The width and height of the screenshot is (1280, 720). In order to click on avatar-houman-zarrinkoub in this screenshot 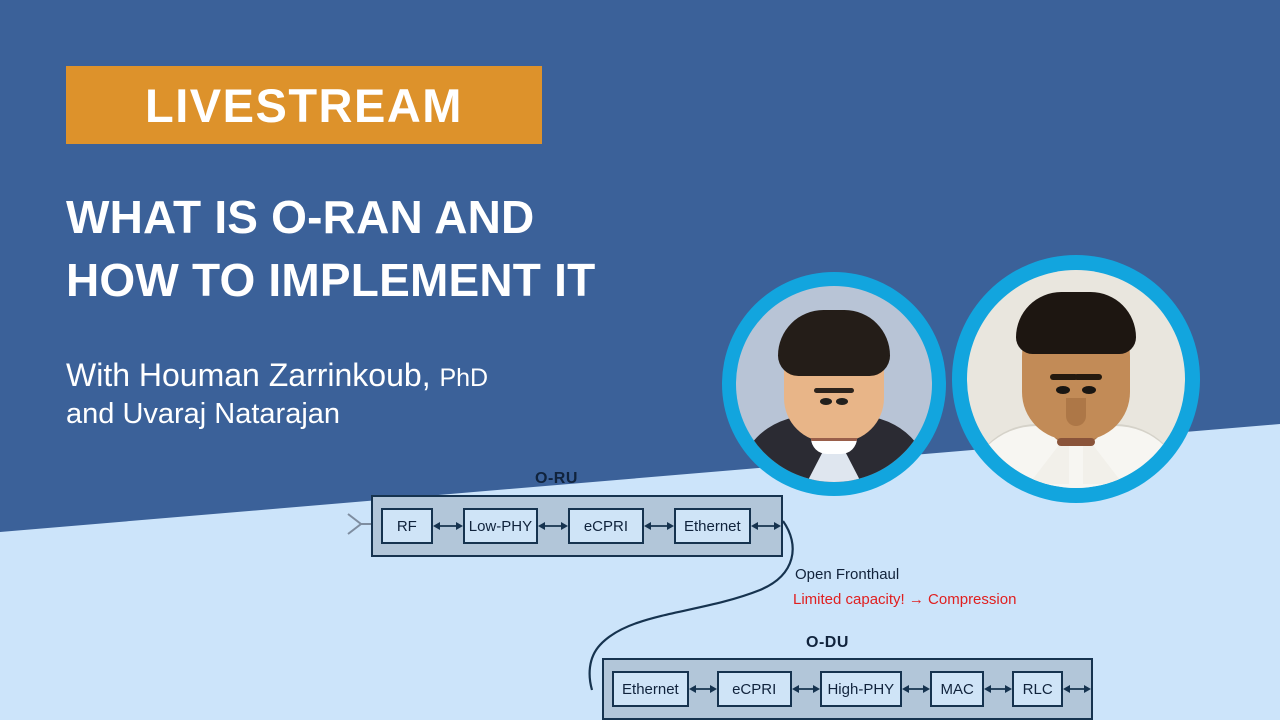, I will do `click(834, 384)`.